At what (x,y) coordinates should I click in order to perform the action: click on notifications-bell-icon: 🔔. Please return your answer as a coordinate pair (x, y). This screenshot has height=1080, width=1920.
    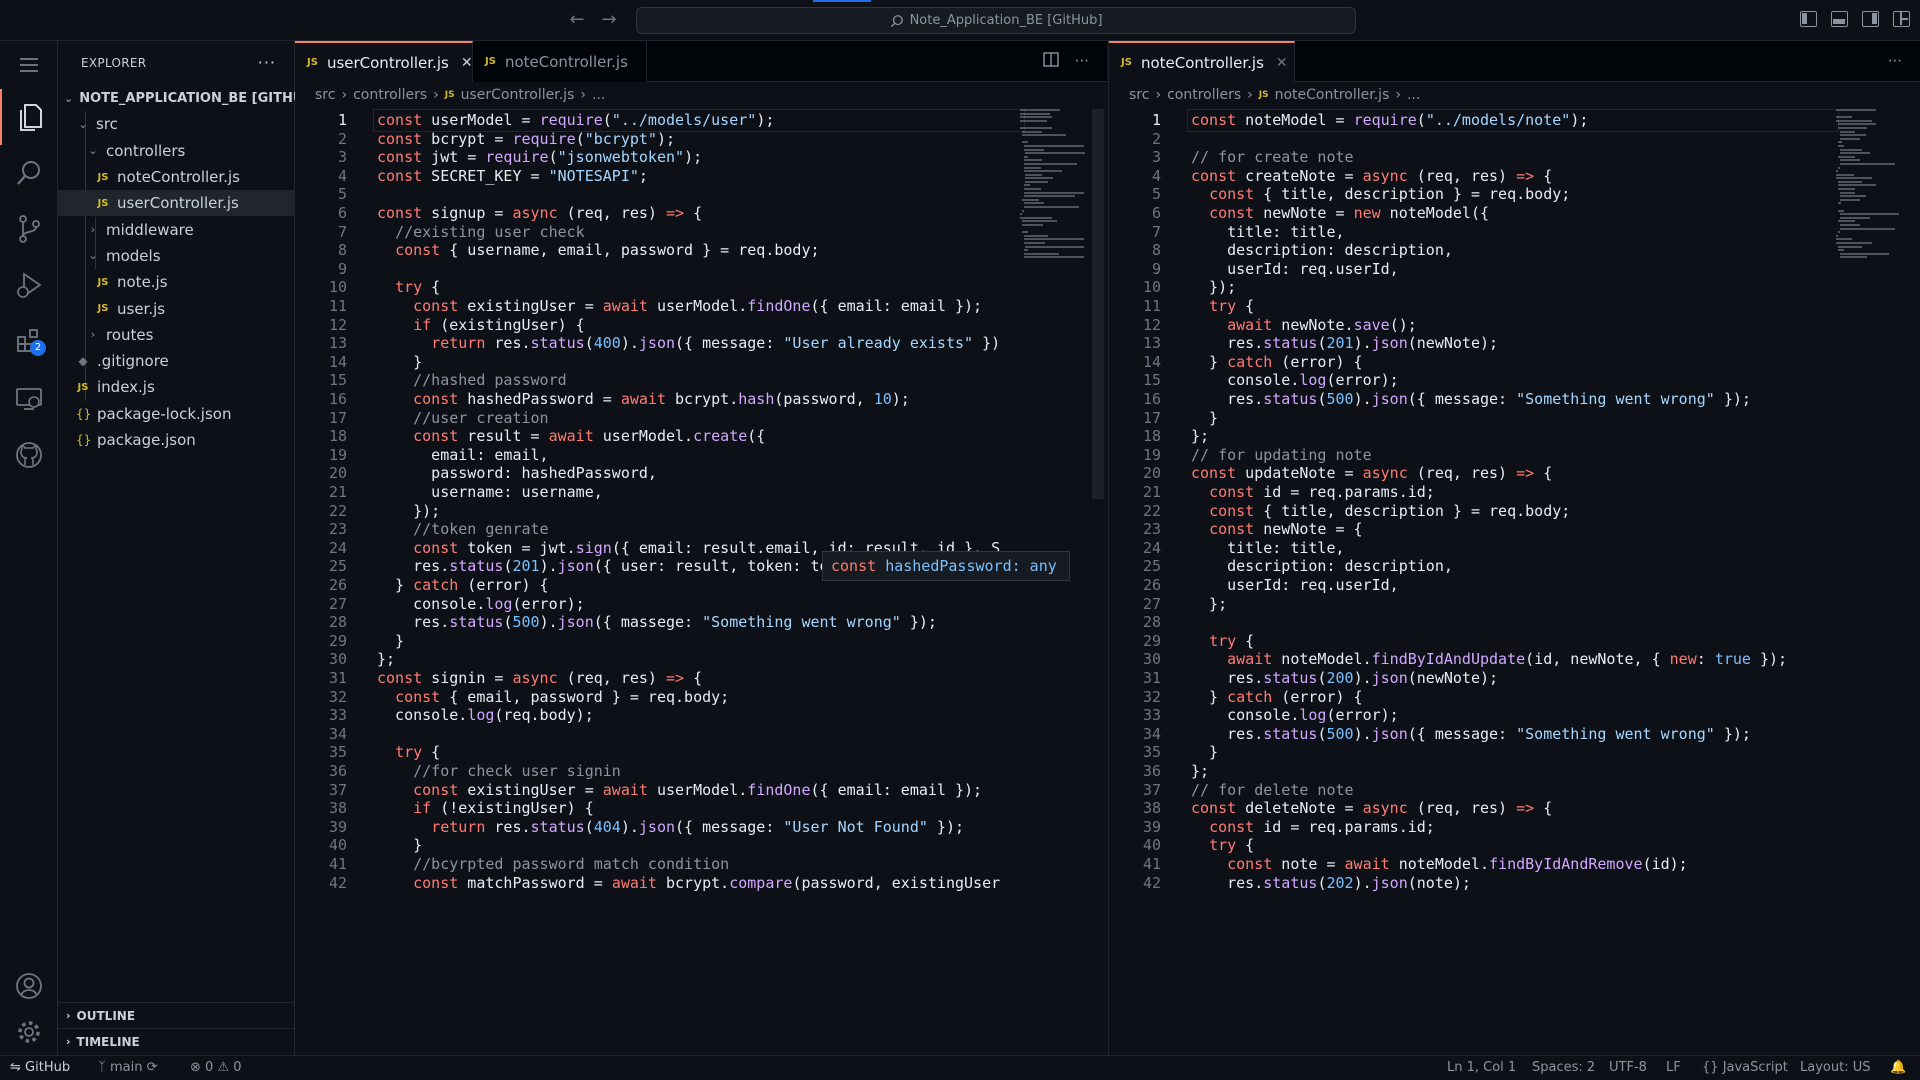
    Looking at the image, I should click on (1898, 1068).